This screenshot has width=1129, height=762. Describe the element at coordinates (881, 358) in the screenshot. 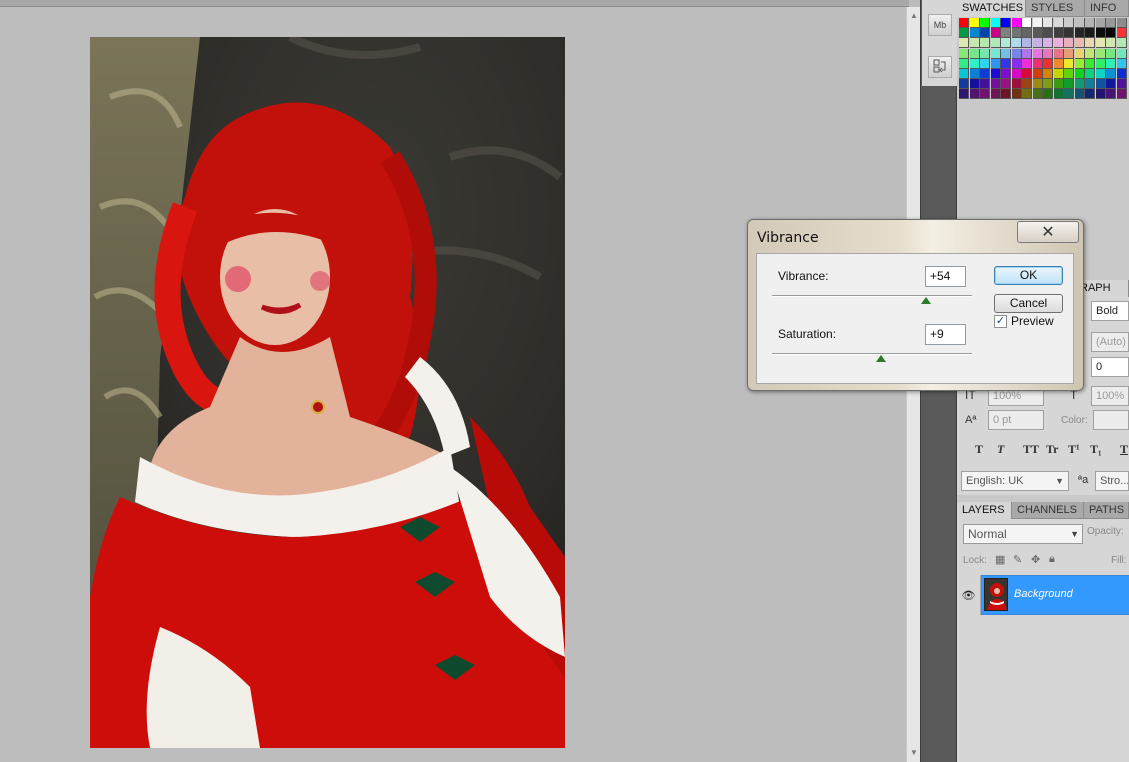

I see `saturation-slider-thumb` at that location.